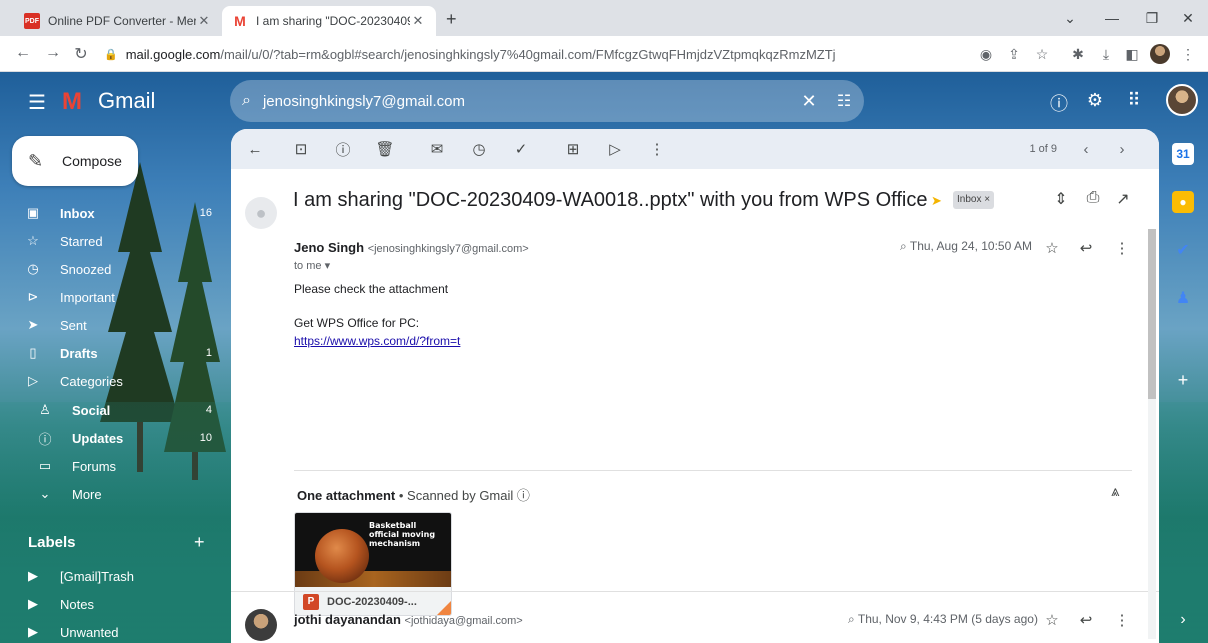 The image size is (1208, 643). What do you see at coordinates (246, 101) in the screenshot?
I see `search-icon: ⌕` at bounding box center [246, 101].